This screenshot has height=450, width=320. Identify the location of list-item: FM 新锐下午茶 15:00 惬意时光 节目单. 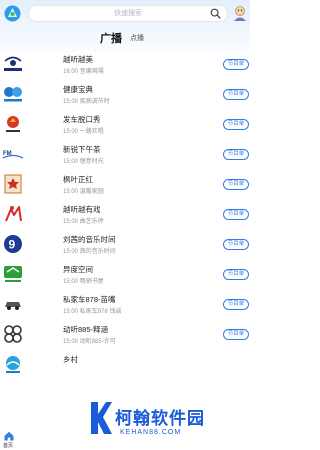
(125, 155).